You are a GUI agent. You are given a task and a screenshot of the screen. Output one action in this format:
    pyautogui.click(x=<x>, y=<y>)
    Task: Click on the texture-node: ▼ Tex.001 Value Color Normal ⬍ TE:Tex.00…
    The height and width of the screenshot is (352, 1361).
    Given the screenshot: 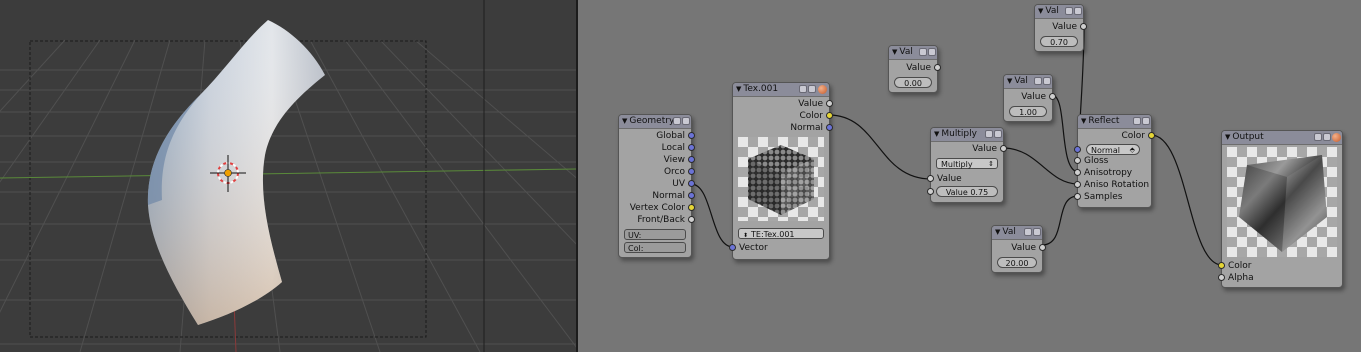 What is the action you would take?
    pyautogui.click(x=781, y=171)
    